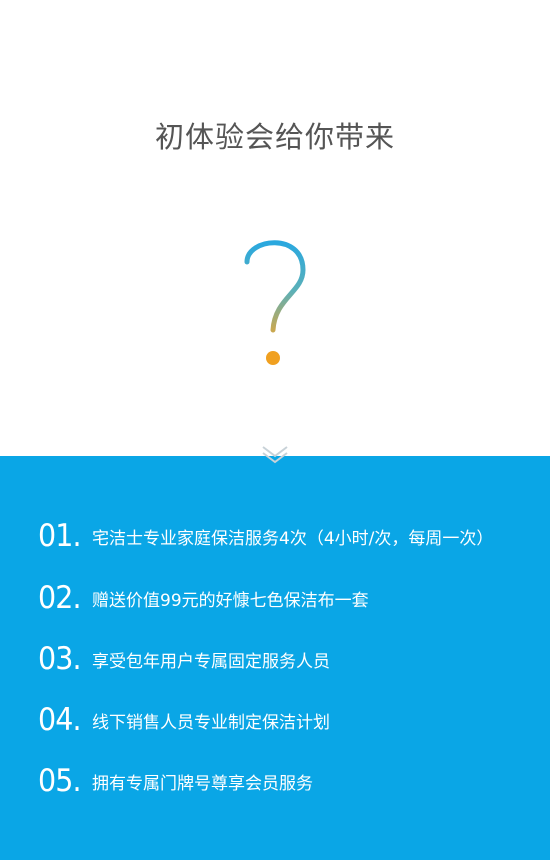 The width and height of the screenshot is (550, 860). What do you see at coordinates (60, 536) in the screenshot?
I see `benefit-number: 01.` at bounding box center [60, 536].